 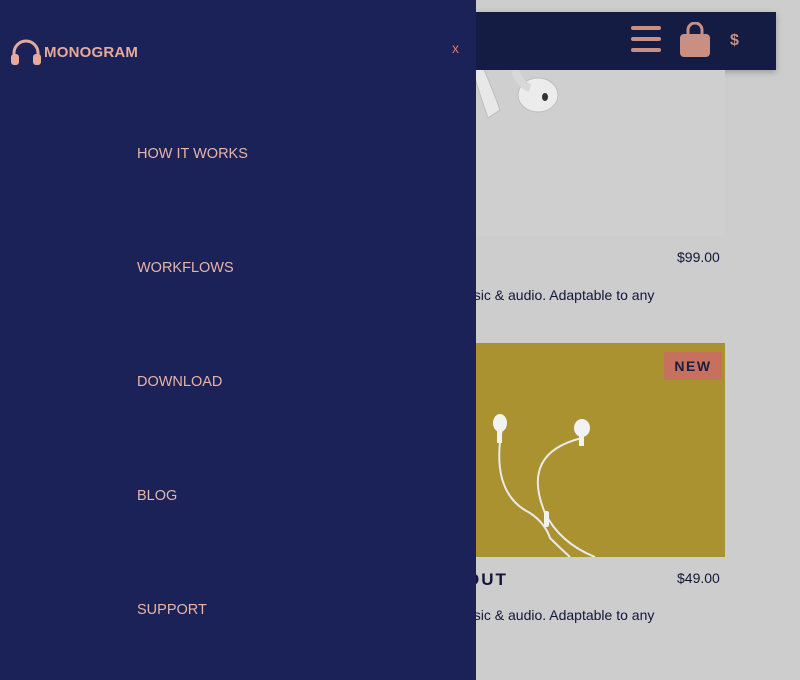 I want to click on product-image-airpods, so click(x=592, y=153).